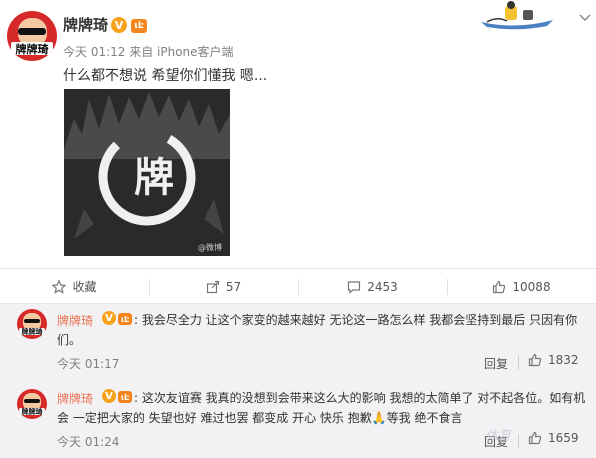 This screenshot has width=596, height=458. Describe the element at coordinates (531, 286) in the screenshot. I see `like-count: 10088` at that location.